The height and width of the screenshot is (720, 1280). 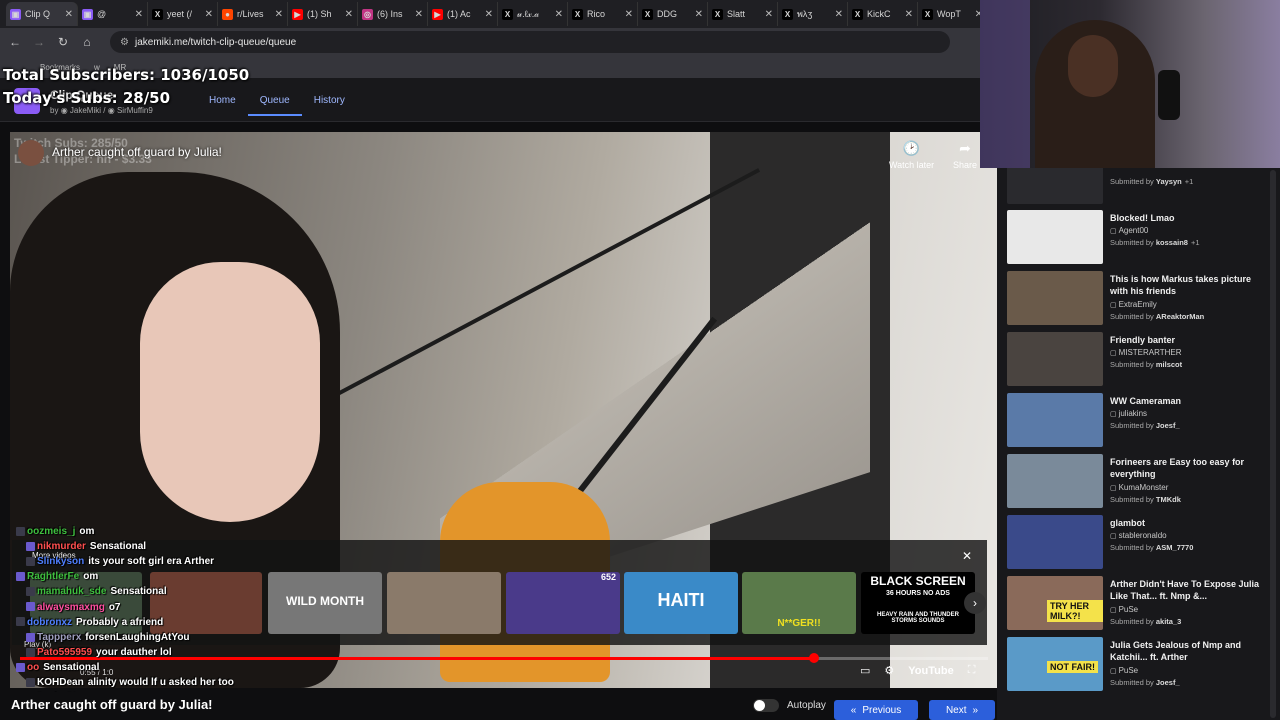 What do you see at coordinates (463, 14) in the screenshot?
I see `browser-tab: ▶ (1) Ac ✕` at bounding box center [463, 14].